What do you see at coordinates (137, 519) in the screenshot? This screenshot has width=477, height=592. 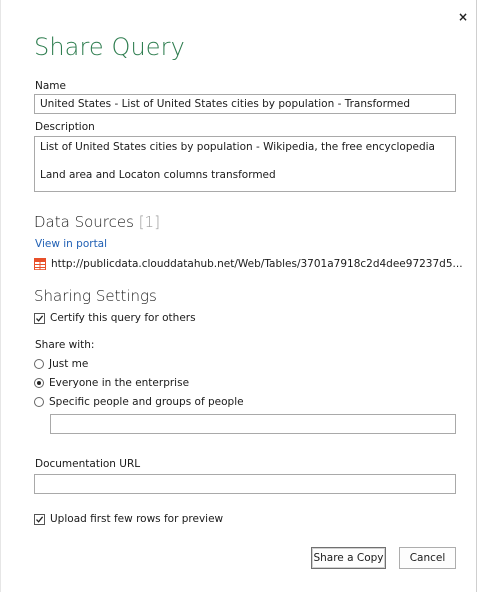 I see `upload-preview-label: Upload first few rows for preview` at bounding box center [137, 519].